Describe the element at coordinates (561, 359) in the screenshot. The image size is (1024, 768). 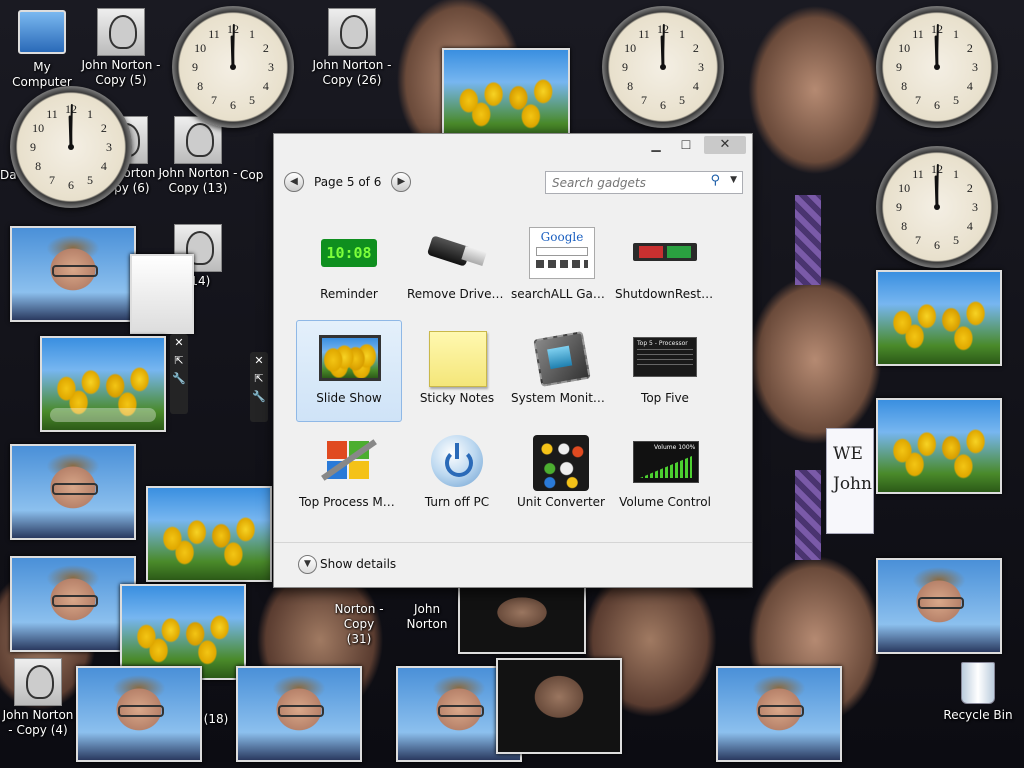
I see `cpu-chip-icon` at that location.